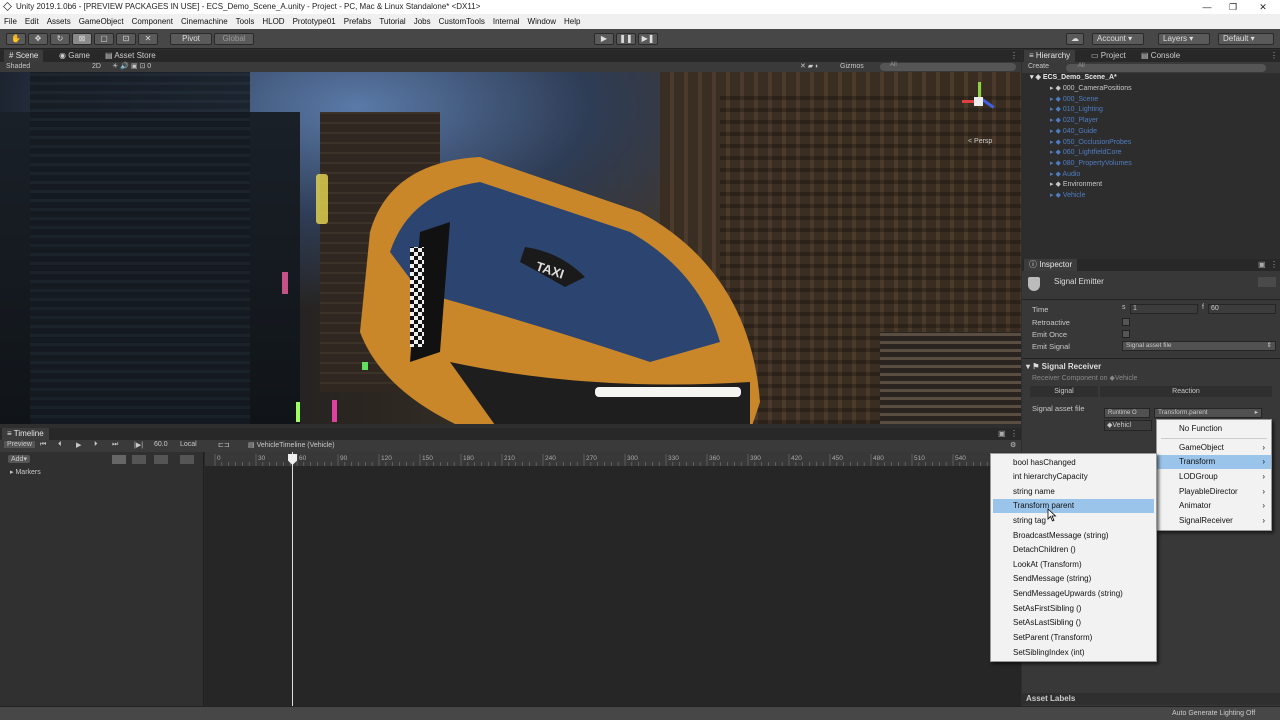 The image size is (1280, 720). I want to click on menu-item-member: DetachChildren (), so click(1073, 550).